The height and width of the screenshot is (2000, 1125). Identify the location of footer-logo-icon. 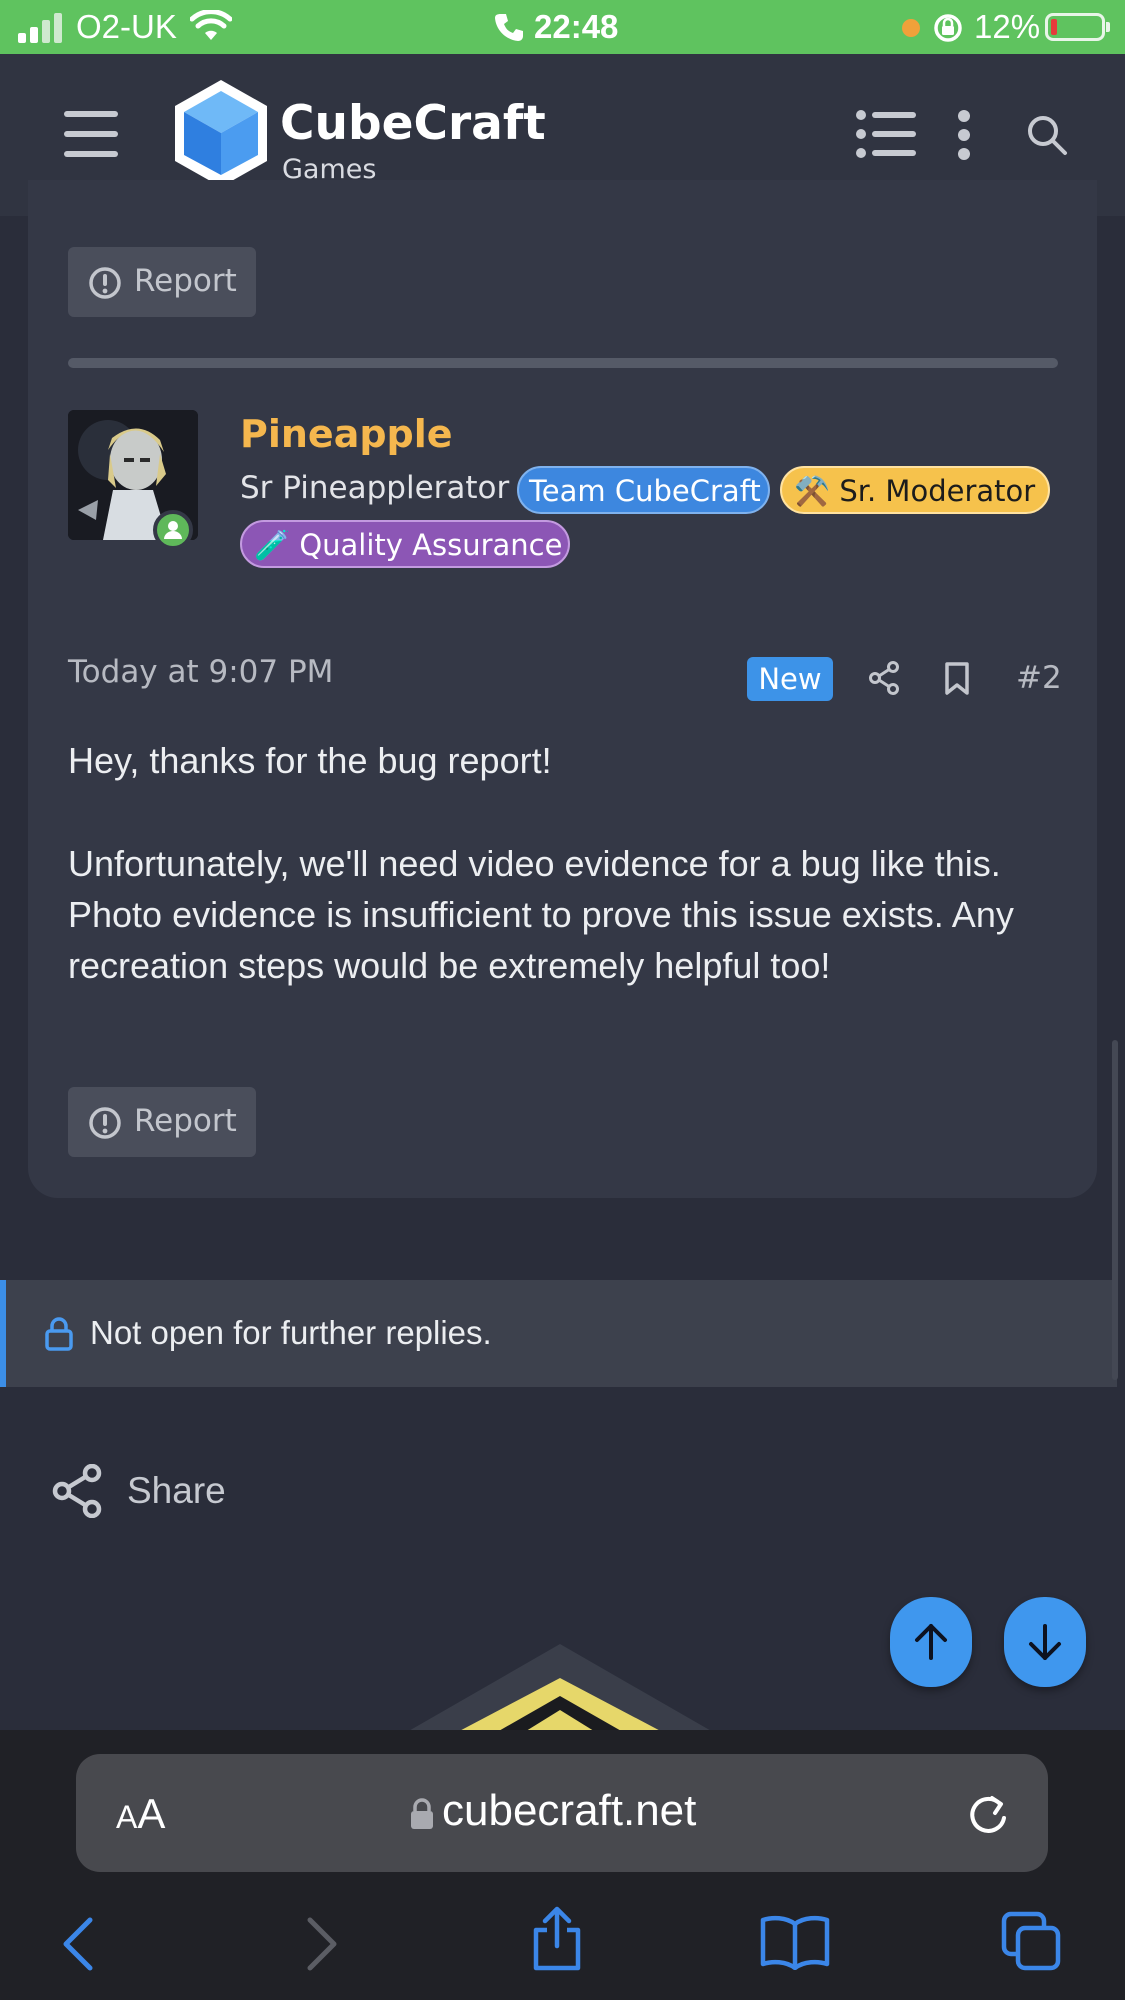
(560, 1687).